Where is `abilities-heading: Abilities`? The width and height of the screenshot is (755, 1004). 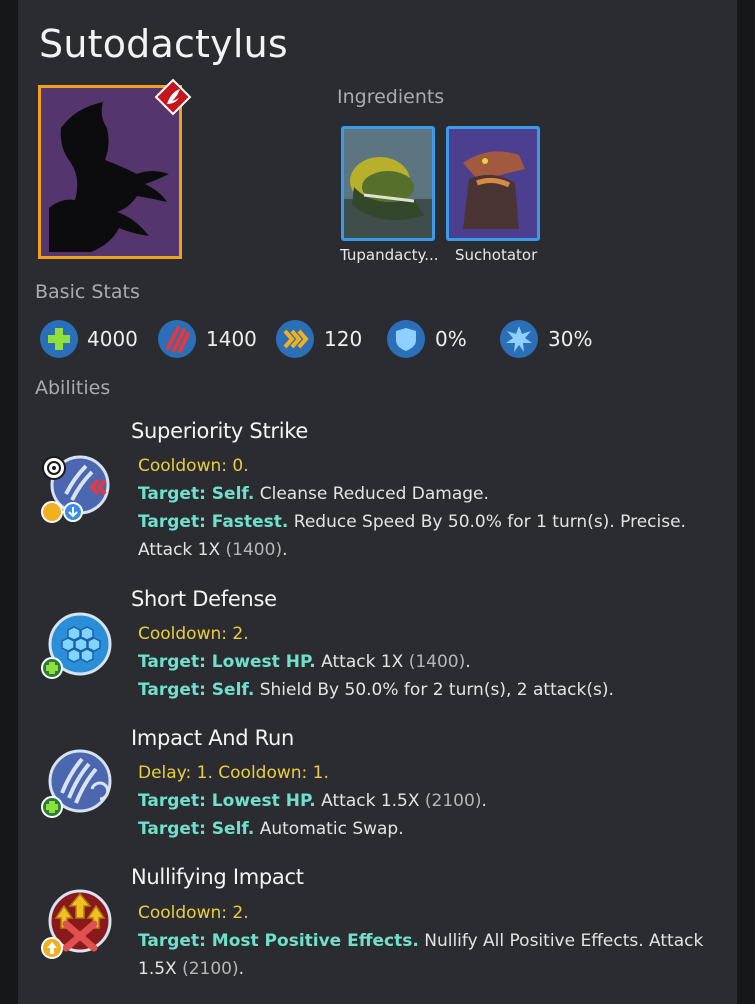 abilities-heading: Abilities is located at coordinates (73, 388).